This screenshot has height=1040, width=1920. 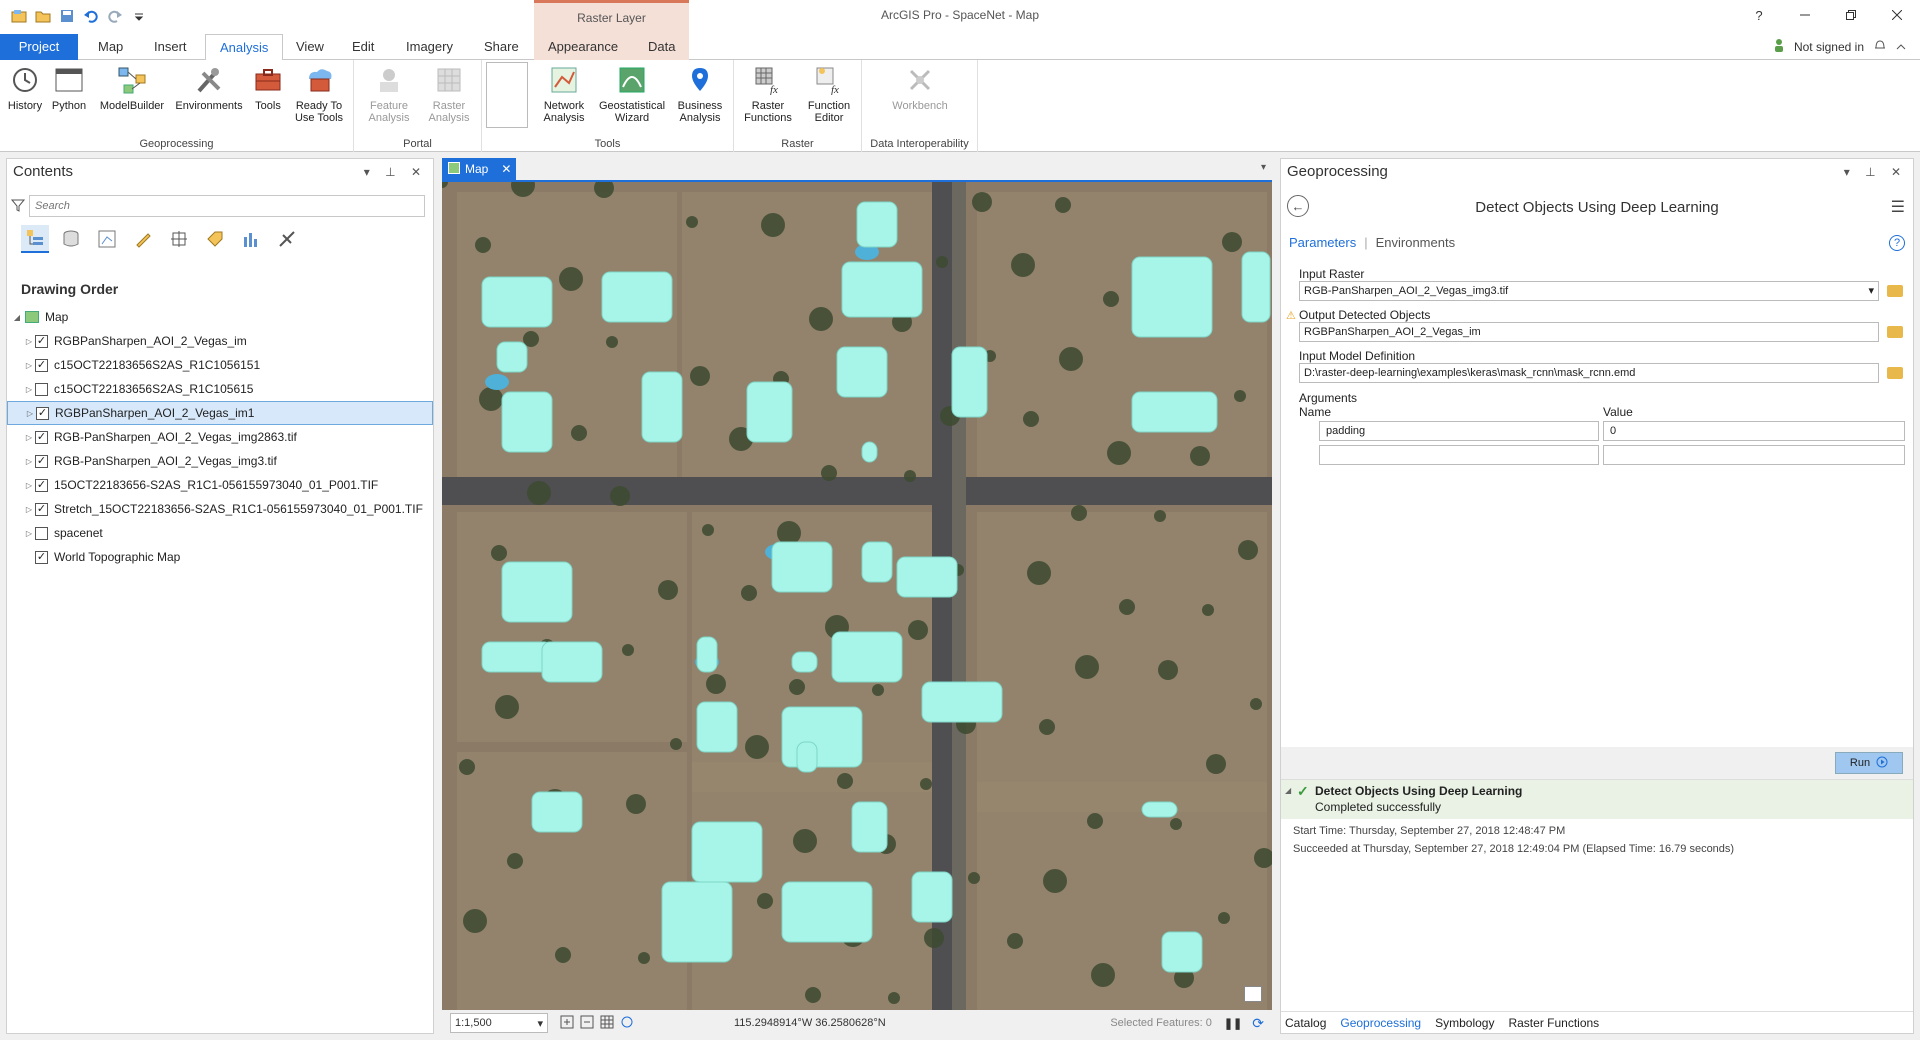 I want to click on close-window-button, so click(x=1897, y=15).